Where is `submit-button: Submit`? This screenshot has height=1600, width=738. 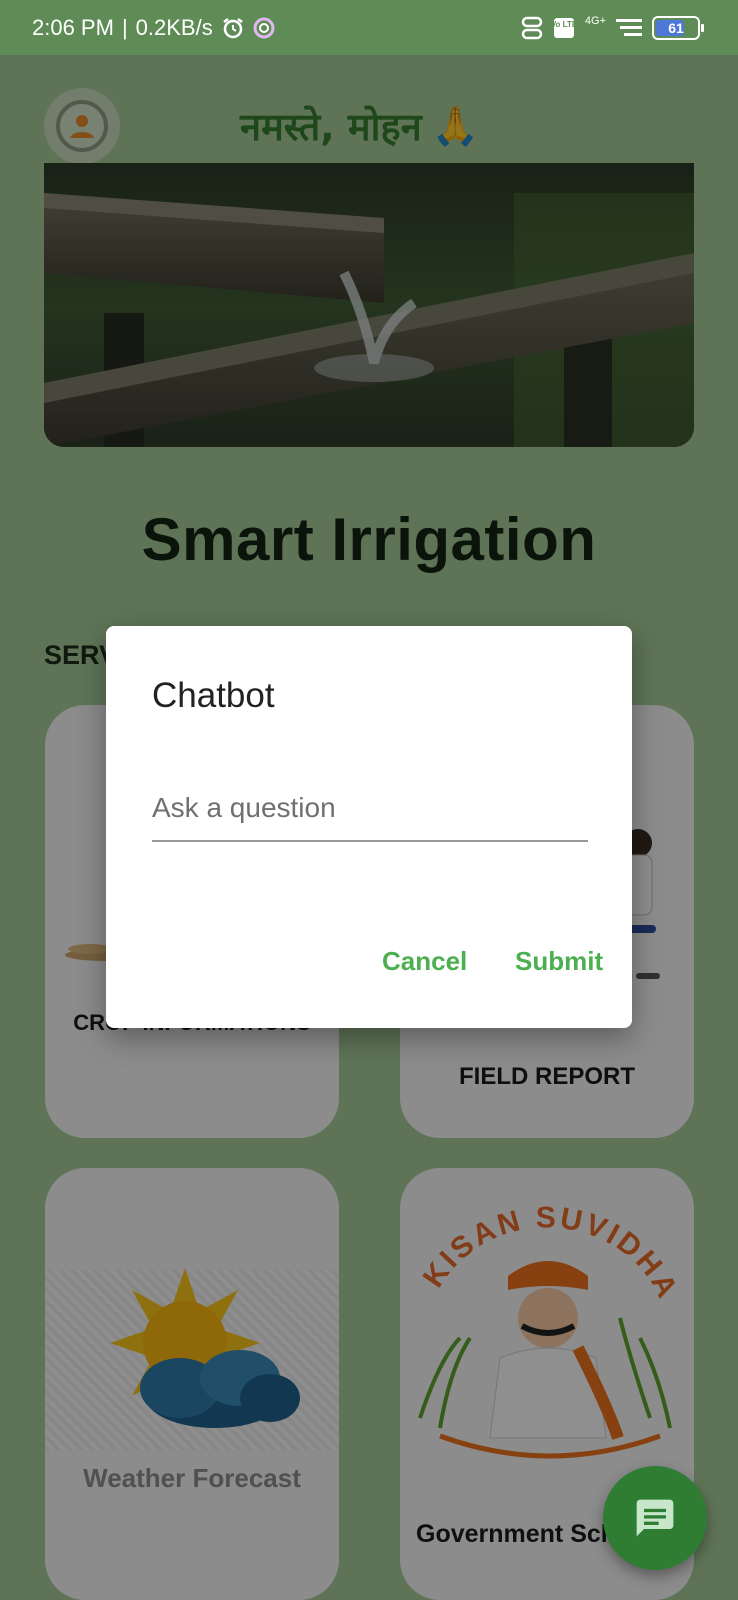 submit-button: Submit is located at coordinates (559, 961).